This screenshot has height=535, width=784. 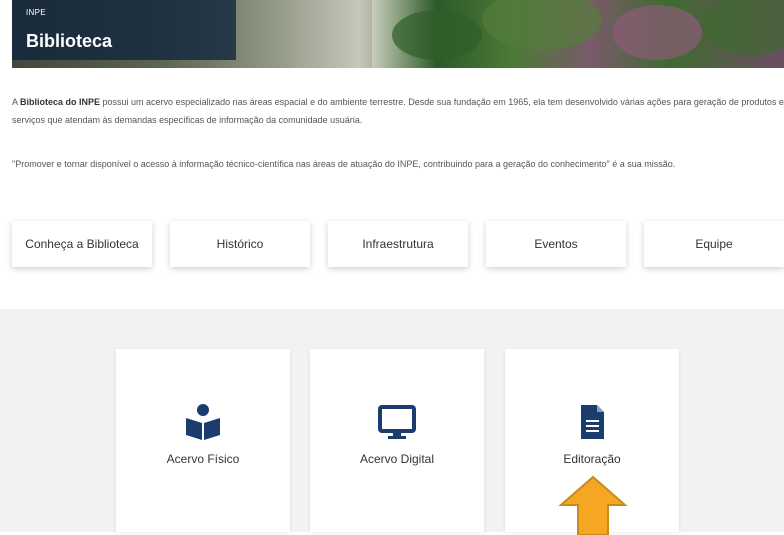 I want to click on card-label: Acervo Digital, so click(x=397, y=459).